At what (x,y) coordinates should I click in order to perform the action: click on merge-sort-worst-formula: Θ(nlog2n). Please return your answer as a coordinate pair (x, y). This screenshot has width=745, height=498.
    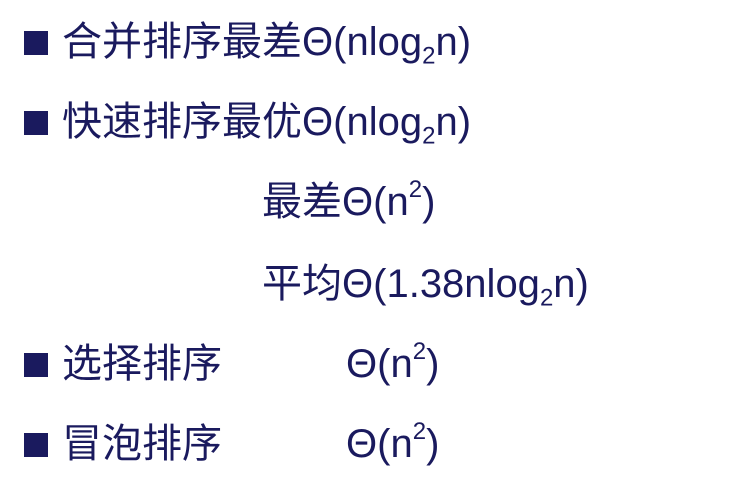
    Looking at the image, I should click on (387, 44).